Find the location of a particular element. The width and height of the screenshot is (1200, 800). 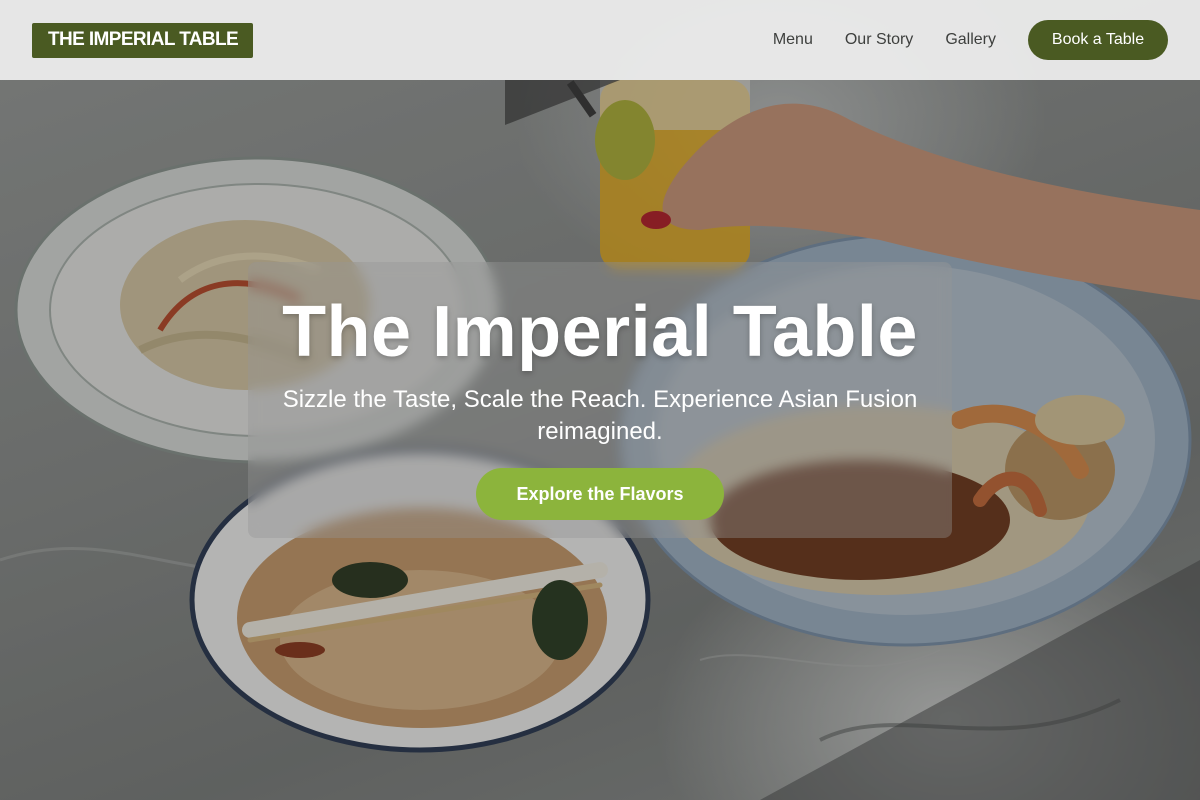

brand-logo: THE IMPERIAL TABLE is located at coordinates (143, 40).